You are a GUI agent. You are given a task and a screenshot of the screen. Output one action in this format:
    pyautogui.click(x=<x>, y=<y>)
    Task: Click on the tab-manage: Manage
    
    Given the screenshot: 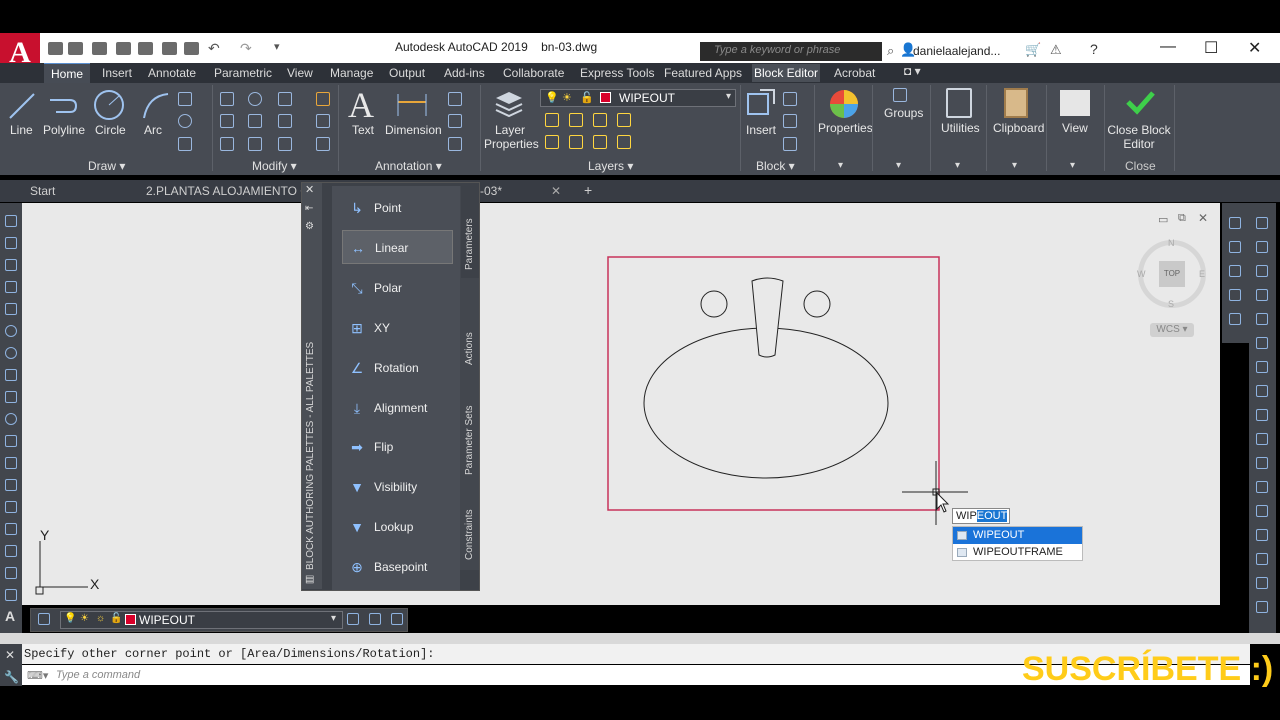 What is the action you would take?
    pyautogui.click(x=351, y=73)
    